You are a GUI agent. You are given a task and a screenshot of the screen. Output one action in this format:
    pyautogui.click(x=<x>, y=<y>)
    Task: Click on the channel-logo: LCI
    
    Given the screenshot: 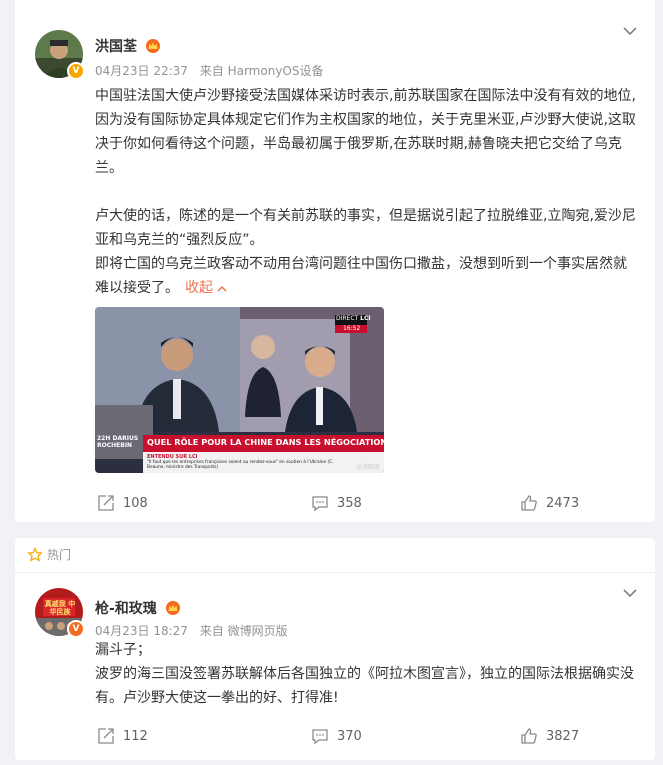 What is the action you would take?
    pyautogui.click(x=365, y=318)
    